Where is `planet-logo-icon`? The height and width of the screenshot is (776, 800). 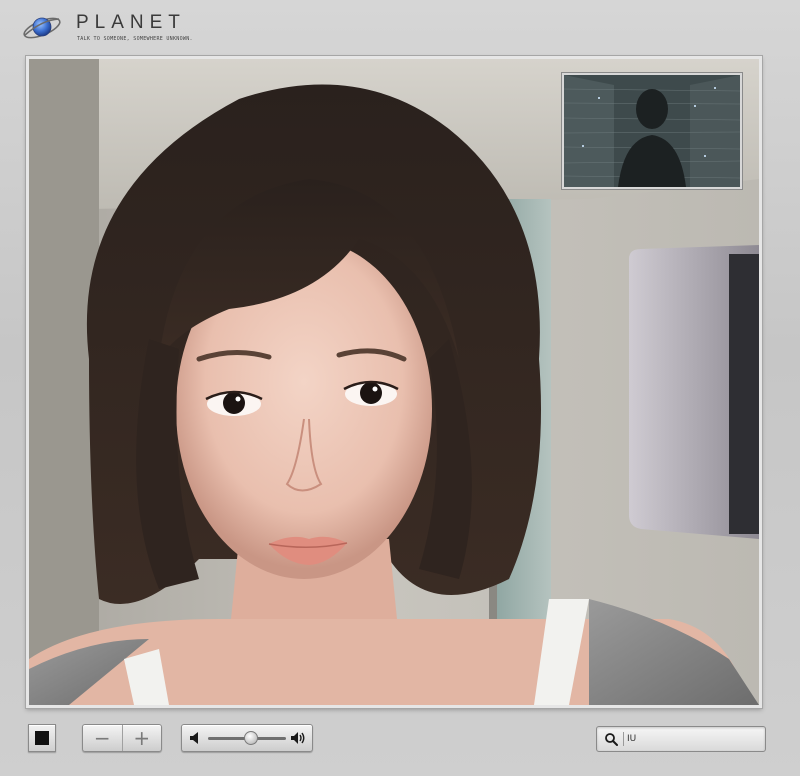 planet-logo-icon is located at coordinates (42, 27).